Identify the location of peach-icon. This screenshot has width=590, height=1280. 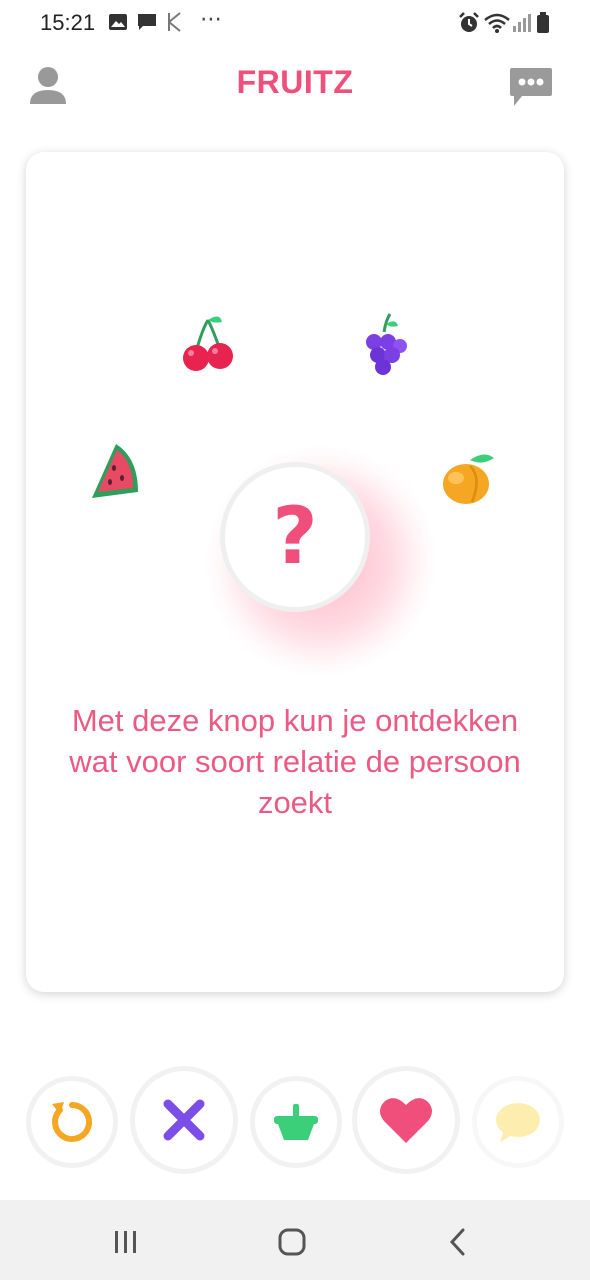
(466, 481).